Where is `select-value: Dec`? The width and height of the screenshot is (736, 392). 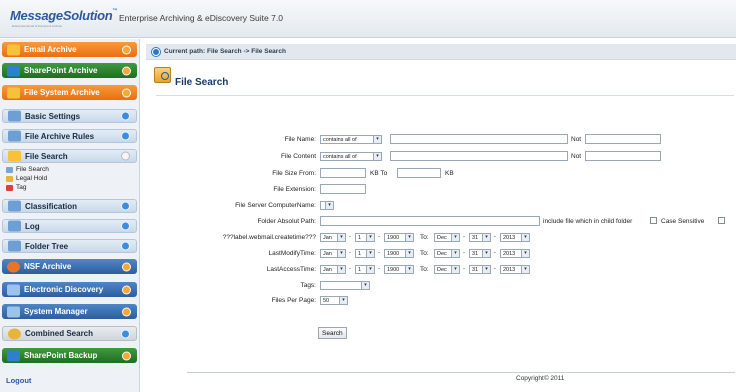
select-value: Dec is located at coordinates (442, 253).